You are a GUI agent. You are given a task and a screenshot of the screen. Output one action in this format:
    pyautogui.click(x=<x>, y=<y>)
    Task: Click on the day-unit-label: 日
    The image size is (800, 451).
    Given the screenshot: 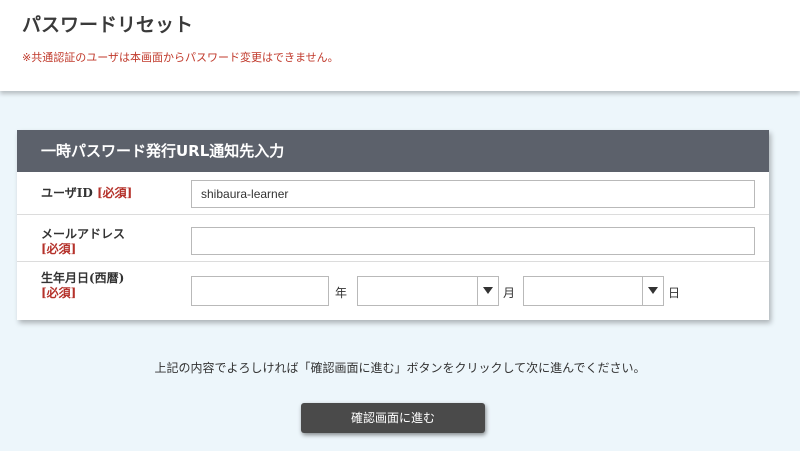 What is the action you would take?
    pyautogui.click(x=674, y=293)
    